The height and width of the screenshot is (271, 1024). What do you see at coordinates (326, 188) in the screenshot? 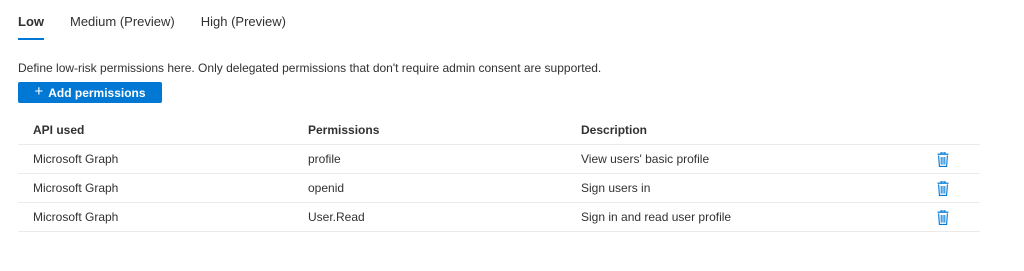
I see `permission-cell: openid` at bounding box center [326, 188].